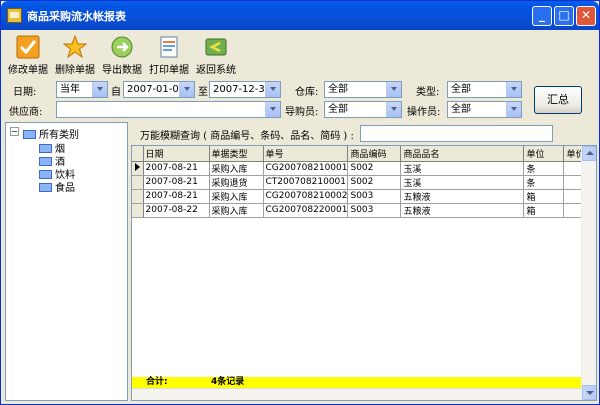 This screenshot has height=405, width=600. What do you see at coordinates (168, 109) in the screenshot?
I see `supplier-select` at bounding box center [168, 109].